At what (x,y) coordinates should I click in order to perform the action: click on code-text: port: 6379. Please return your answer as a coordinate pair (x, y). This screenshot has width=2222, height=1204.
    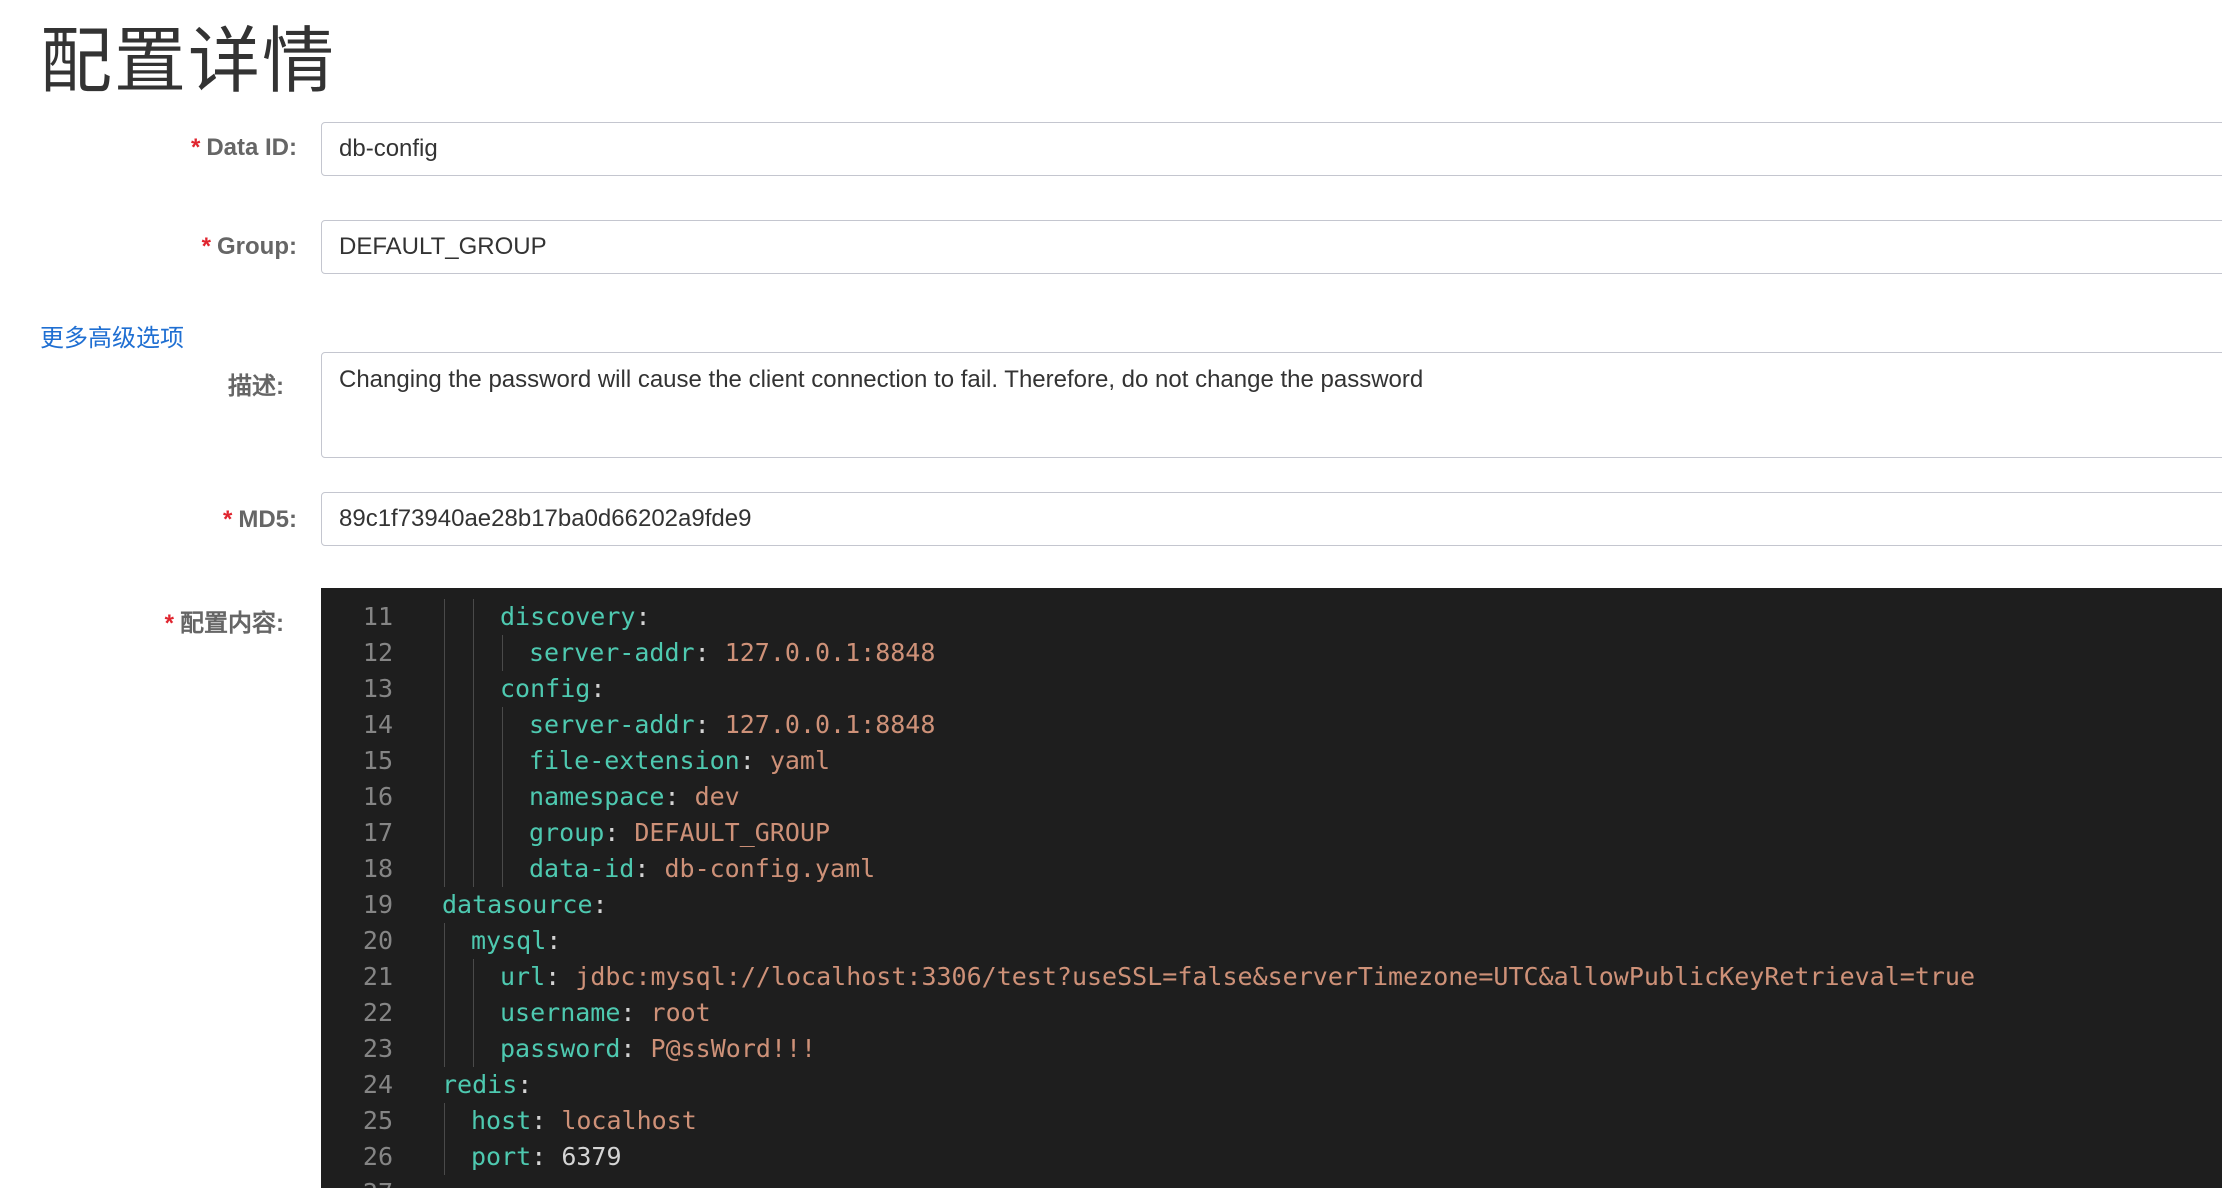
    Looking at the image, I should click on (546, 1157).